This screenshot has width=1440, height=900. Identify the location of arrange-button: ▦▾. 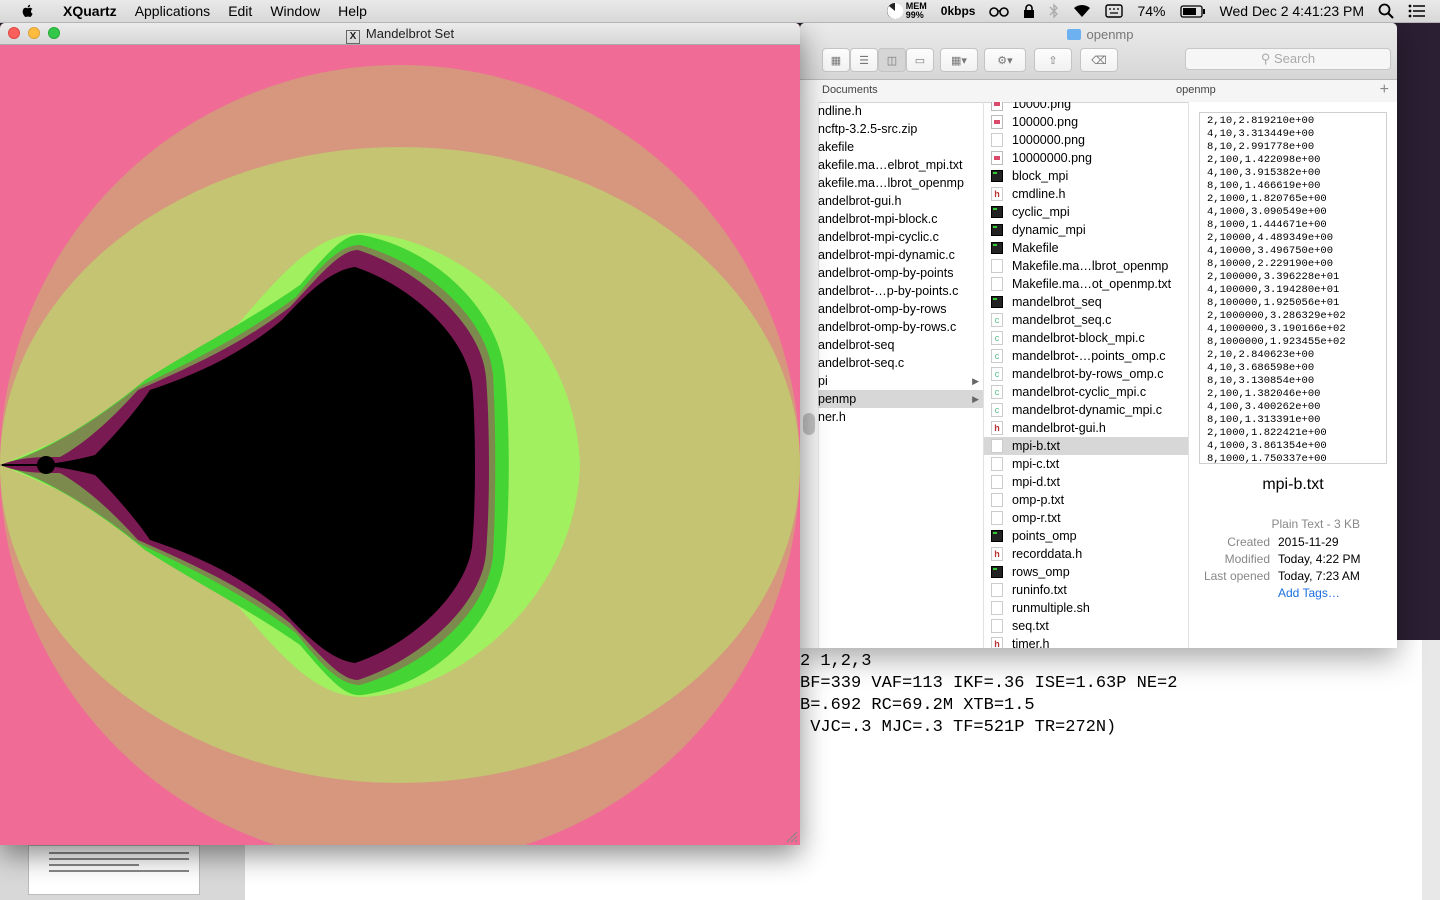
(959, 60).